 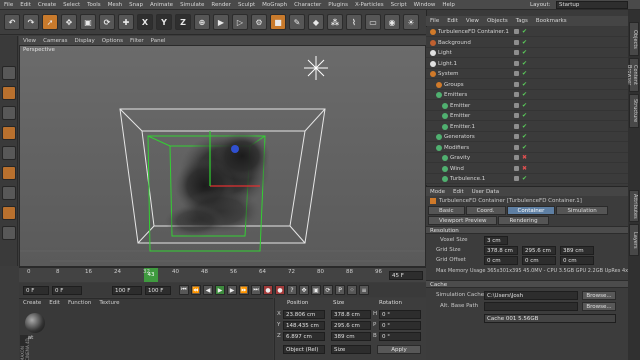 What do you see at coordinates (71, 5) in the screenshot?
I see `menu-select: Select` at bounding box center [71, 5].